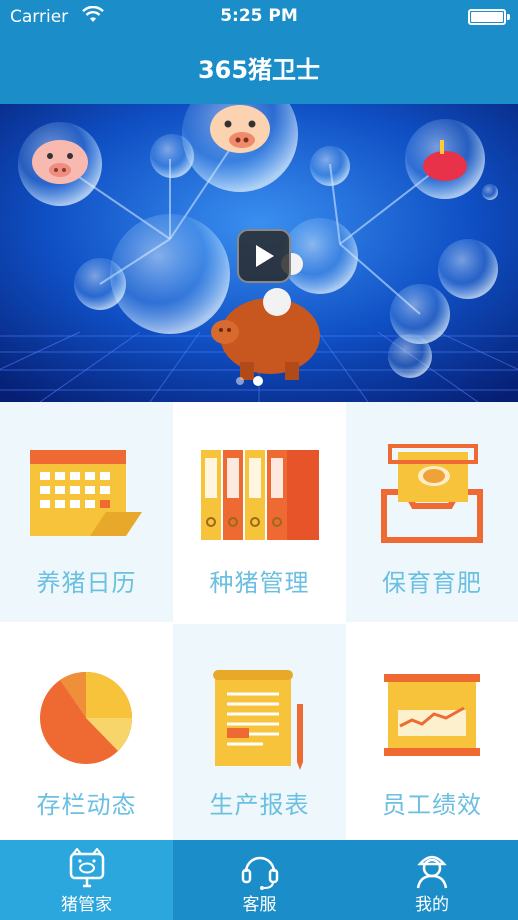 This screenshot has height=920, width=518. I want to click on tab-pig-manager: 猪管家, so click(86, 880).